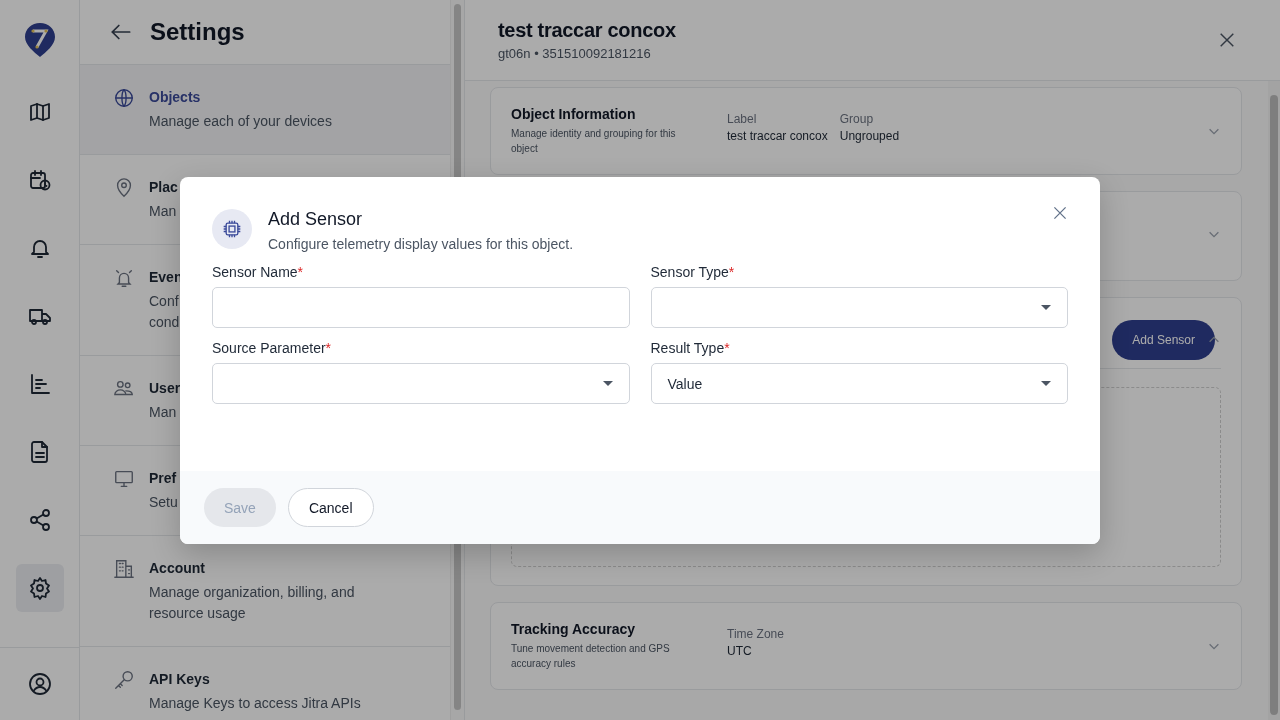 Image resolution: width=1280 pixels, height=720 pixels. I want to click on field-label: Sensor Name, so click(255, 272).